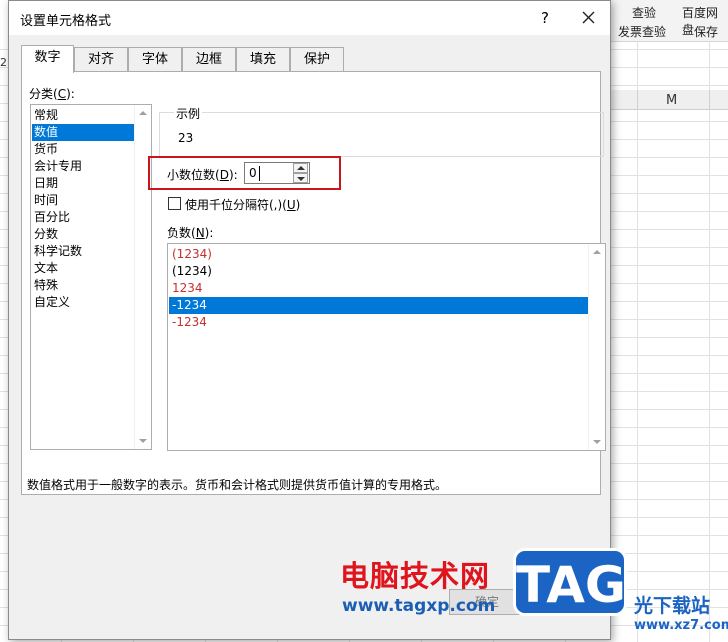 The height and width of the screenshot is (642, 728). I want to click on tab-alignment: 对齐, so click(101, 59).